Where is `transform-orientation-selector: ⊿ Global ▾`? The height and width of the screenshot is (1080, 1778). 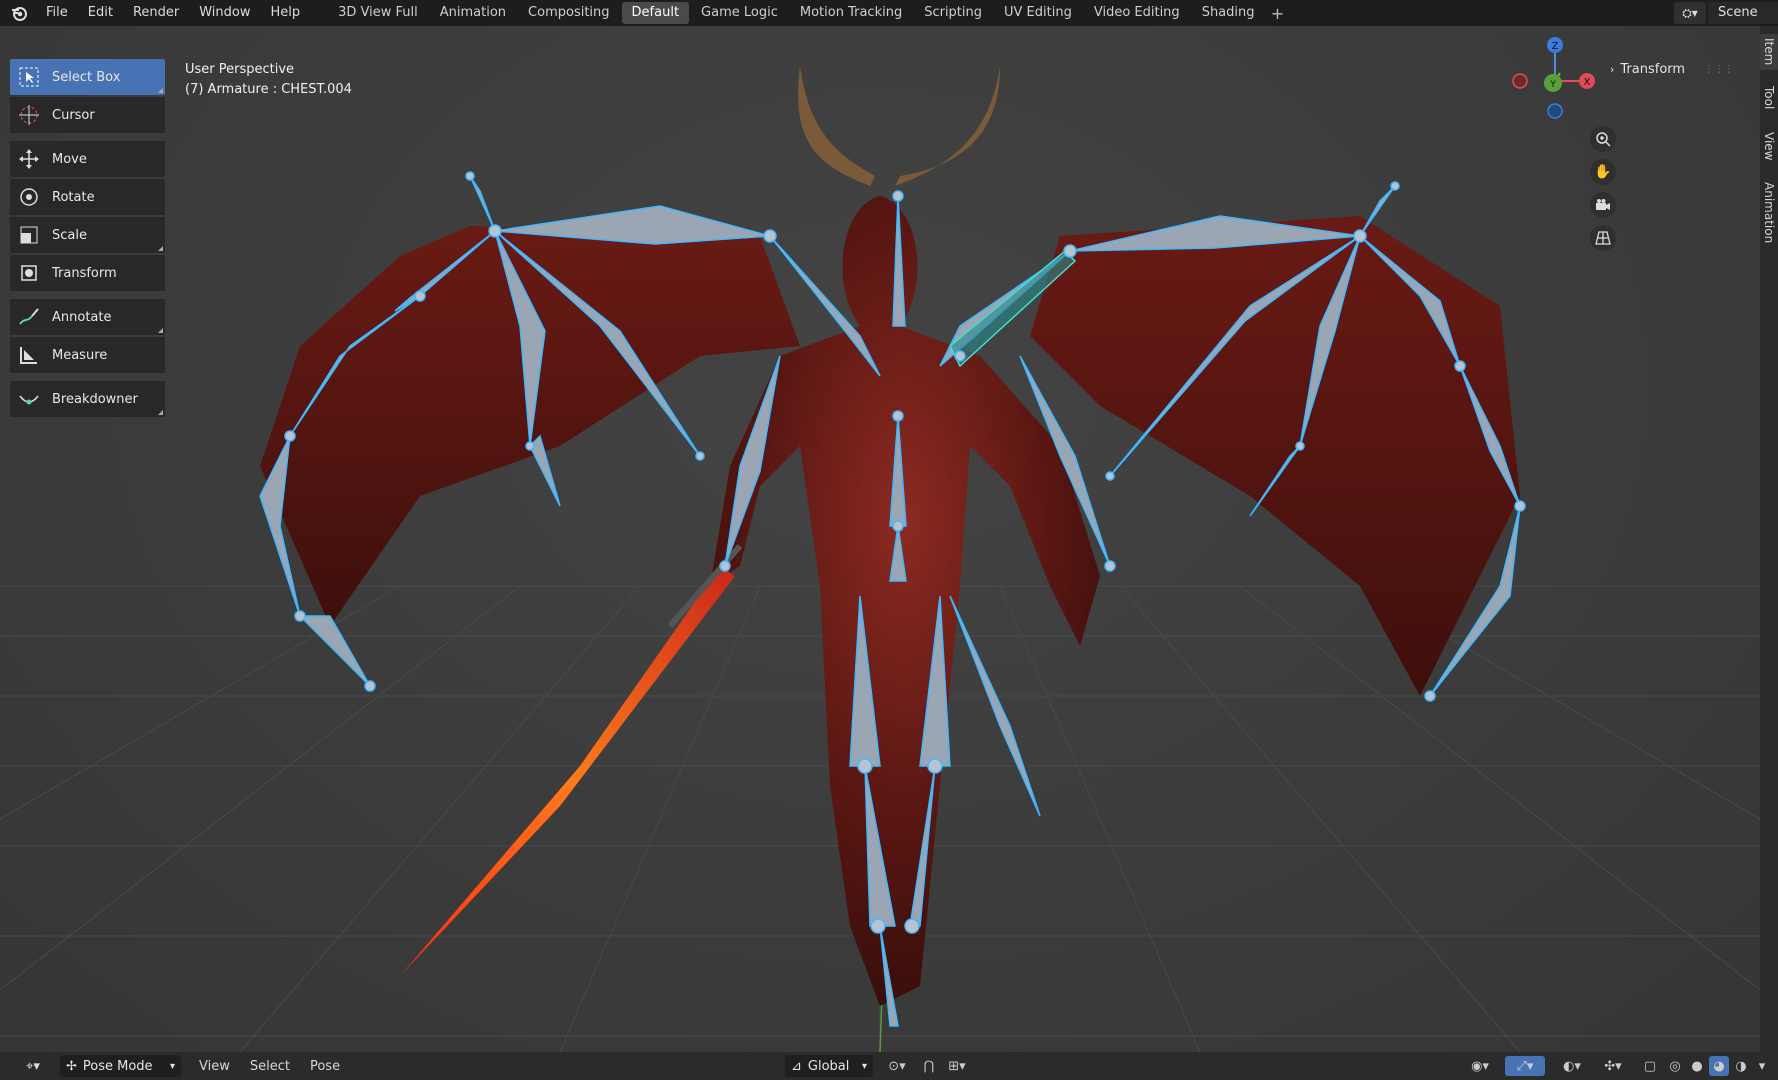 transform-orientation-selector: ⊿ Global ▾ is located at coordinates (829, 1066).